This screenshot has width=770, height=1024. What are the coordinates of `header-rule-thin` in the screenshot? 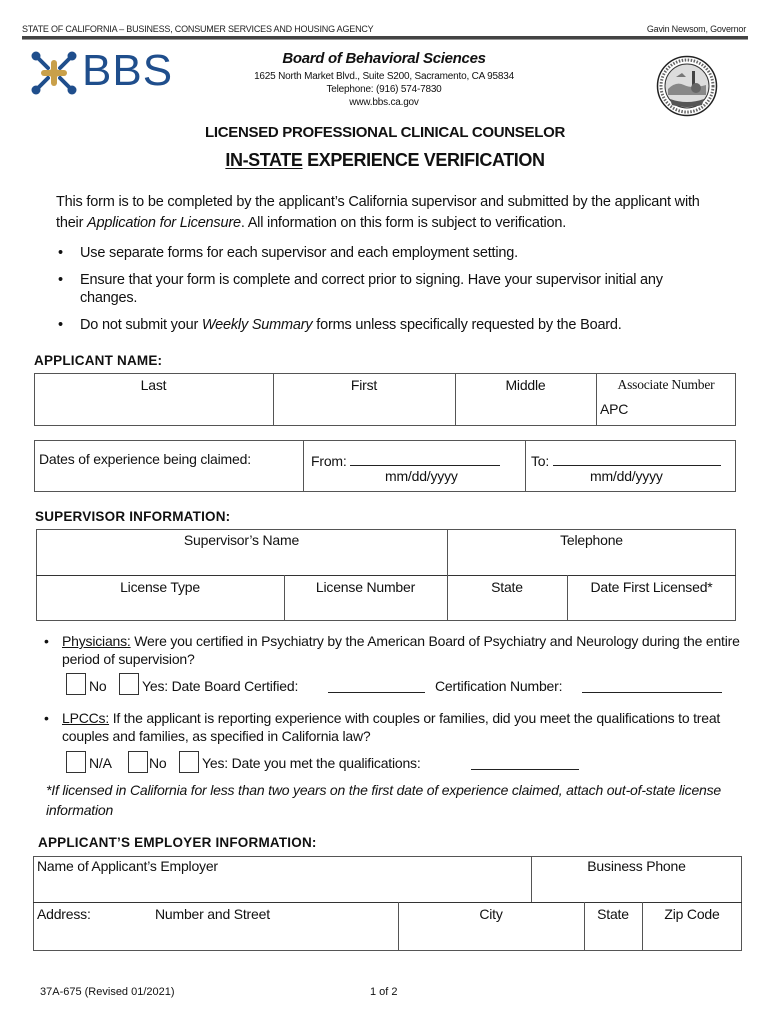 It's located at (385, 39).